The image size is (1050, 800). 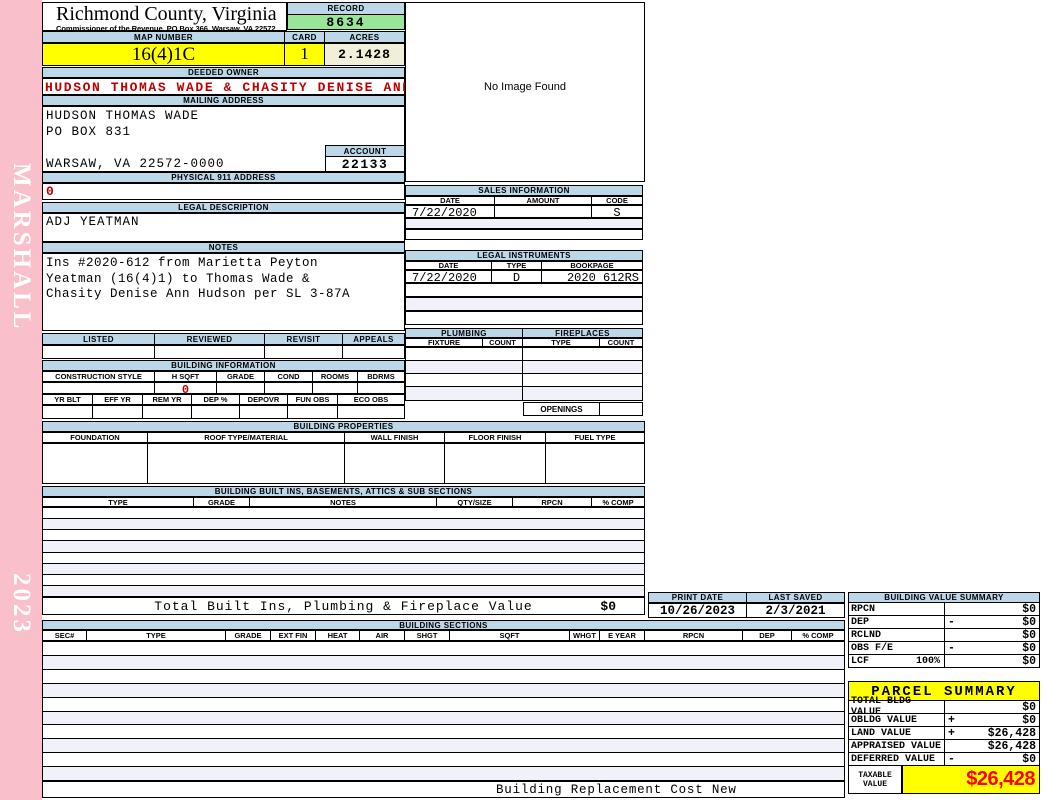 What do you see at coordinates (608, 606) in the screenshot?
I see `built-ins-total-value: $0` at bounding box center [608, 606].